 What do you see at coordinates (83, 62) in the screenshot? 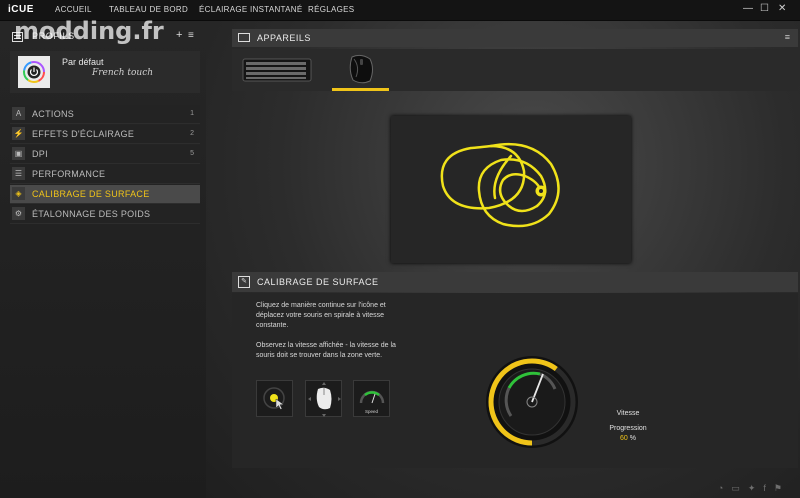
I see `profile-name: Par défaut` at bounding box center [83, 62].